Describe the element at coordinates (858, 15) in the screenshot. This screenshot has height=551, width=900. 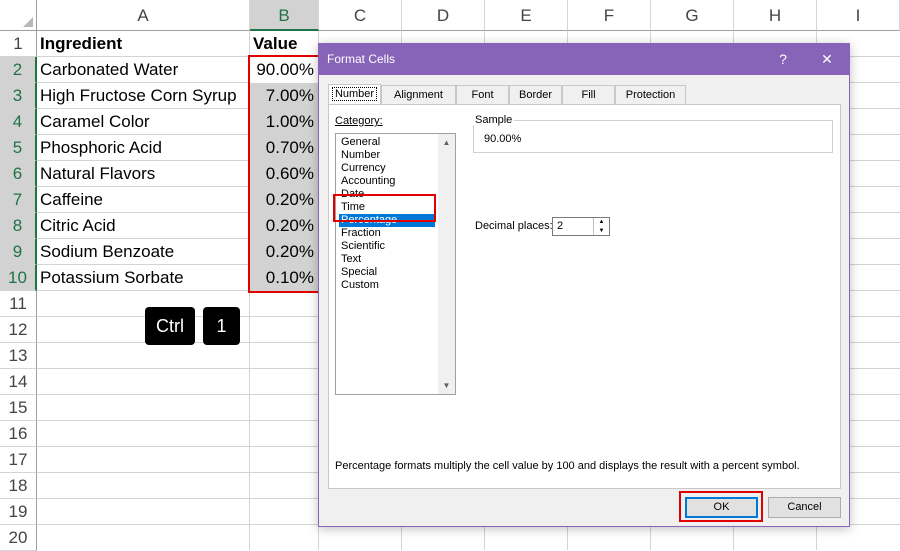
I see `column-header-i: I` at that location.